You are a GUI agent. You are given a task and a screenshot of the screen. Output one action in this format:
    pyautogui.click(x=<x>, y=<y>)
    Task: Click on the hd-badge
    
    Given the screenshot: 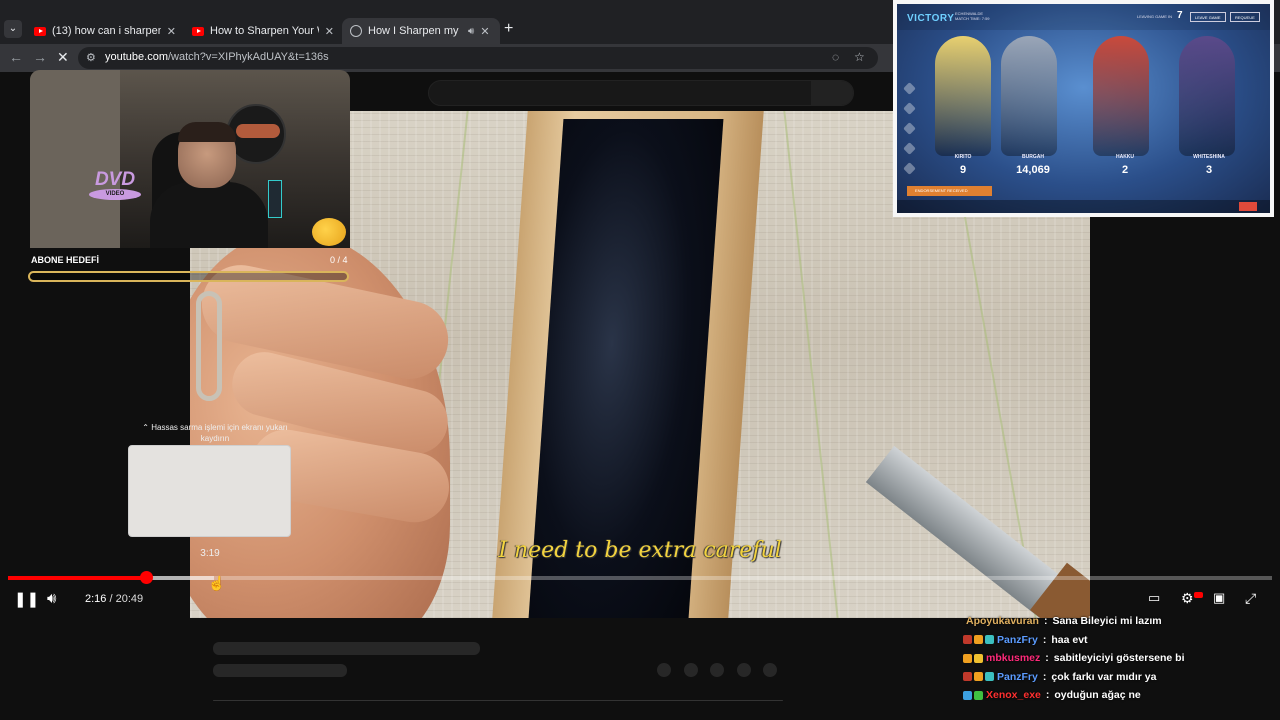 What is the action you would take?
    pyautogui.click(x=1198, y=595)
    